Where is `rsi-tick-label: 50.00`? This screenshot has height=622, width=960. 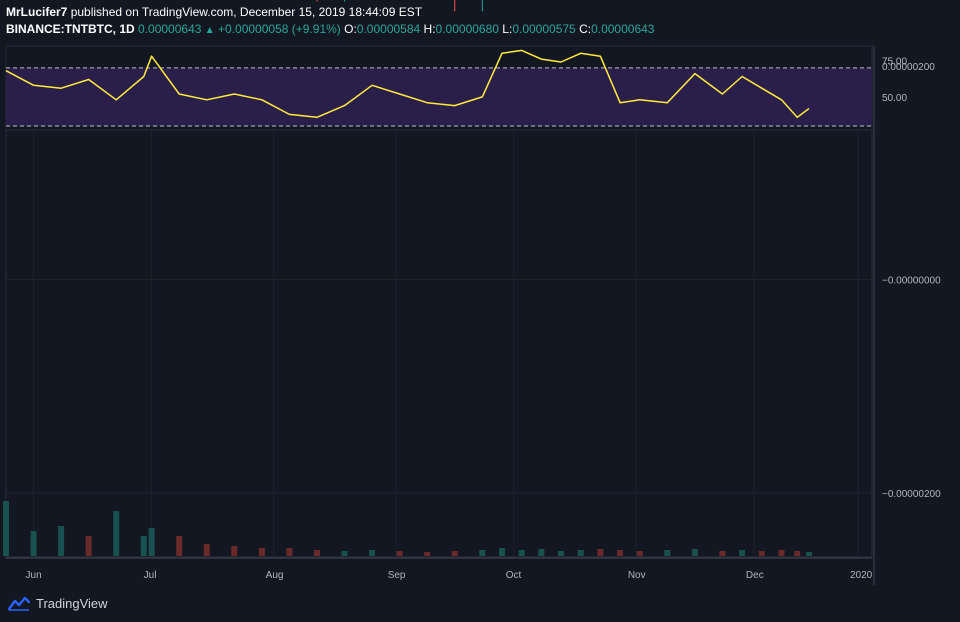
rsi-tick-label: 50.00 is located at coordinates (894, 98).